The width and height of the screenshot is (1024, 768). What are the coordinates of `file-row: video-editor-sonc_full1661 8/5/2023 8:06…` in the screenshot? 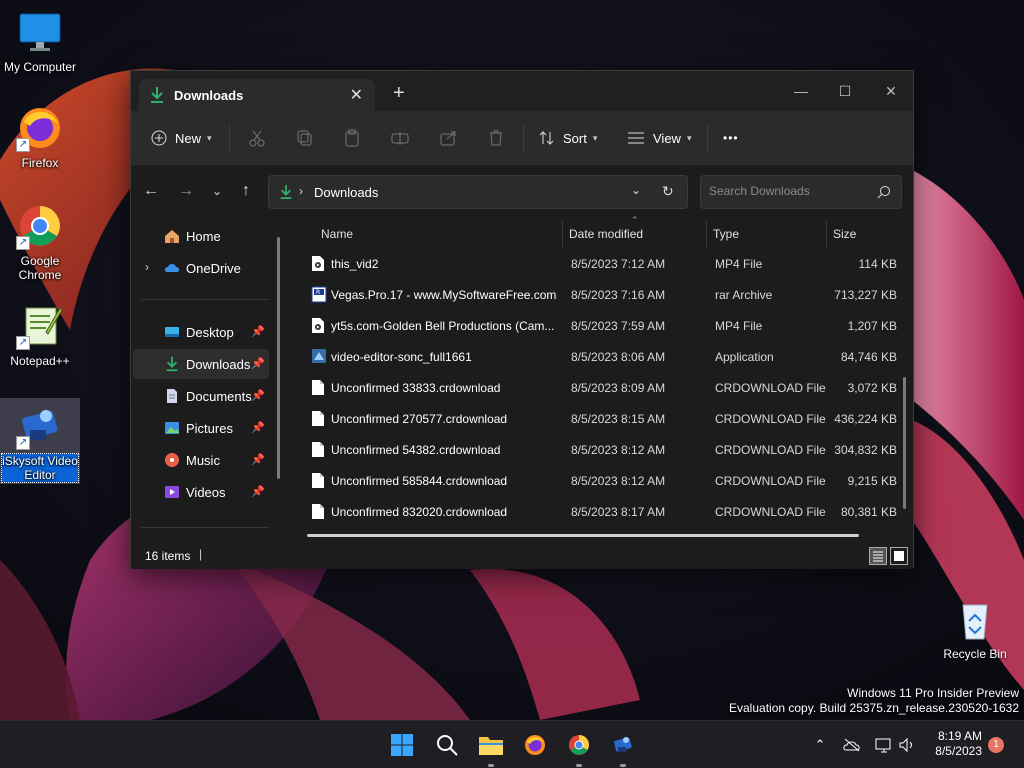 It's located at (599, 356).